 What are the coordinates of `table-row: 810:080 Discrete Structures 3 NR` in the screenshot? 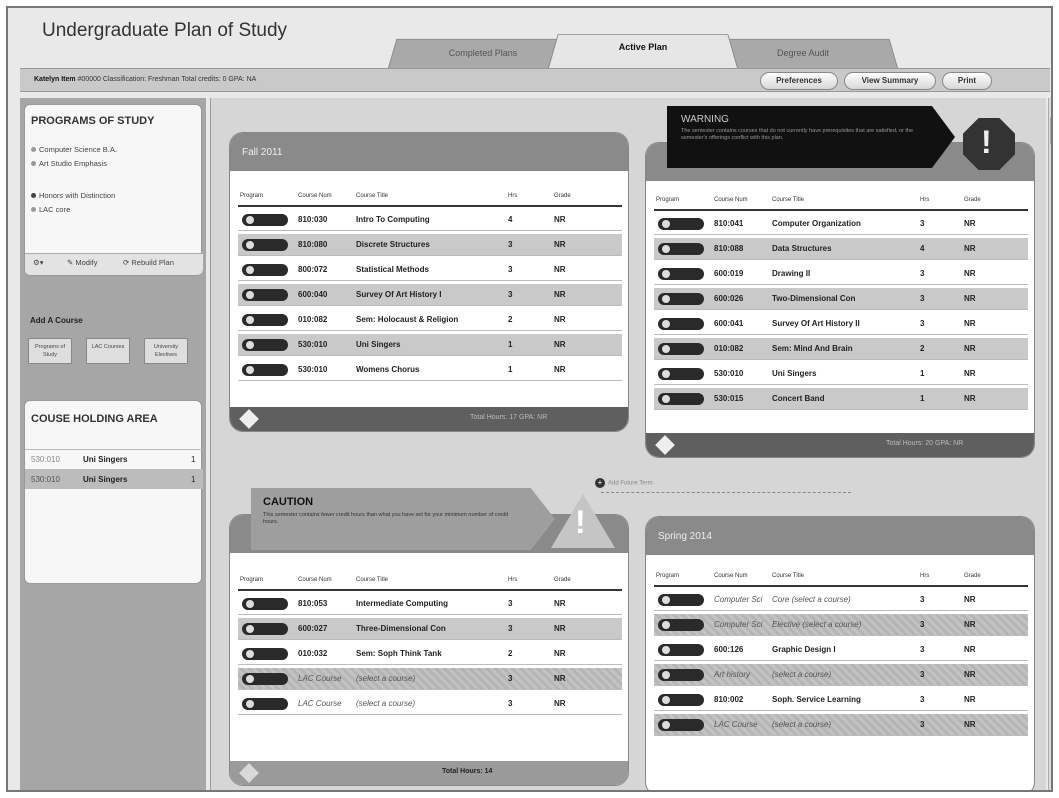 It's located at (430, 245).